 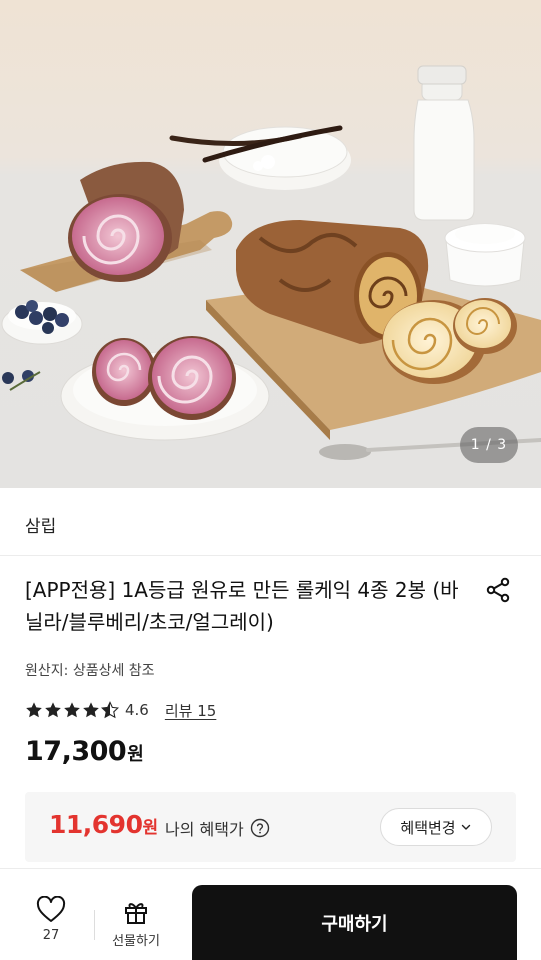 I want to click on bottom-action-bar: 27 선물하기 구매하기, so click(x=270, y=915).